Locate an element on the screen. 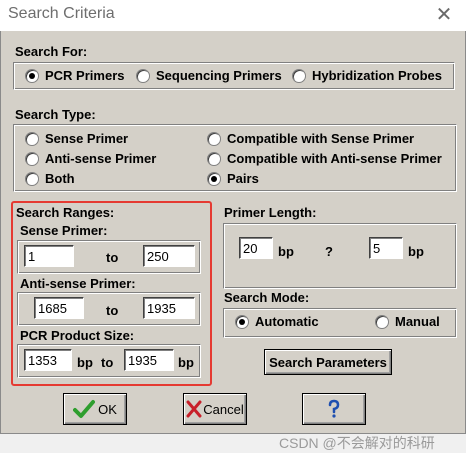 This screenshot has width=466, height=453. sense-from-field: 1 is located at coordinates (49, 256).